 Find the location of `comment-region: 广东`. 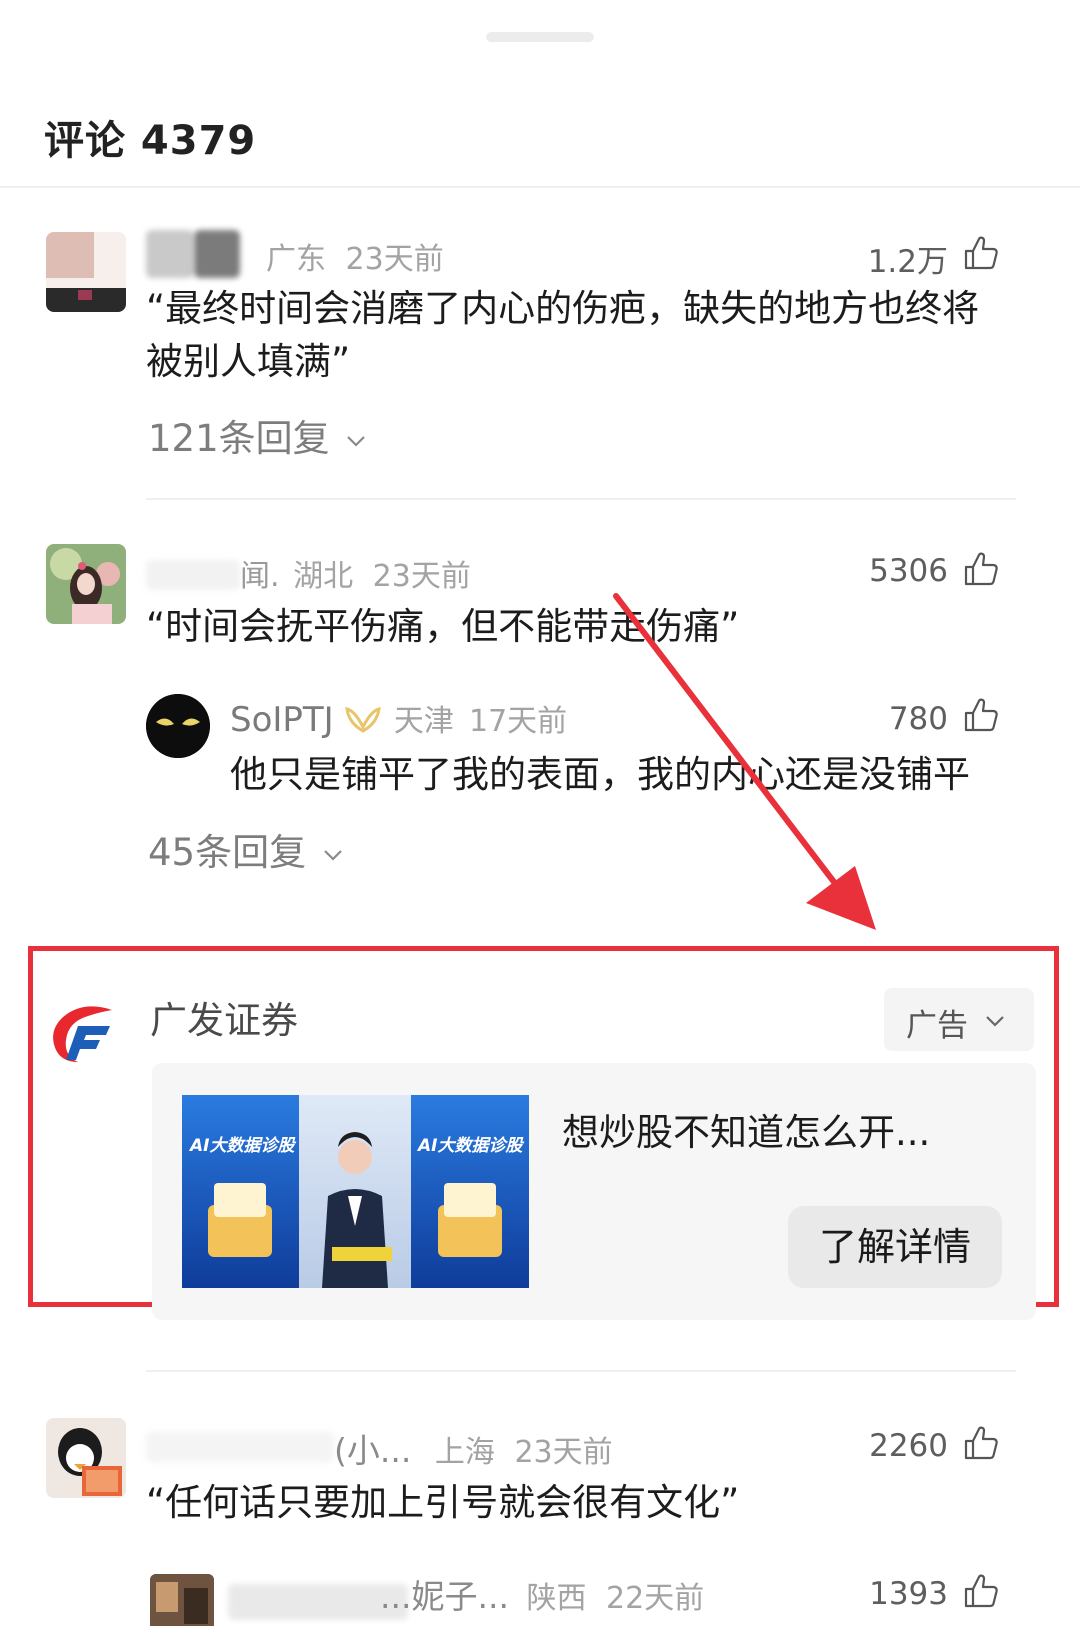

comment-region: 广东 is located at coordinates (296, 259).